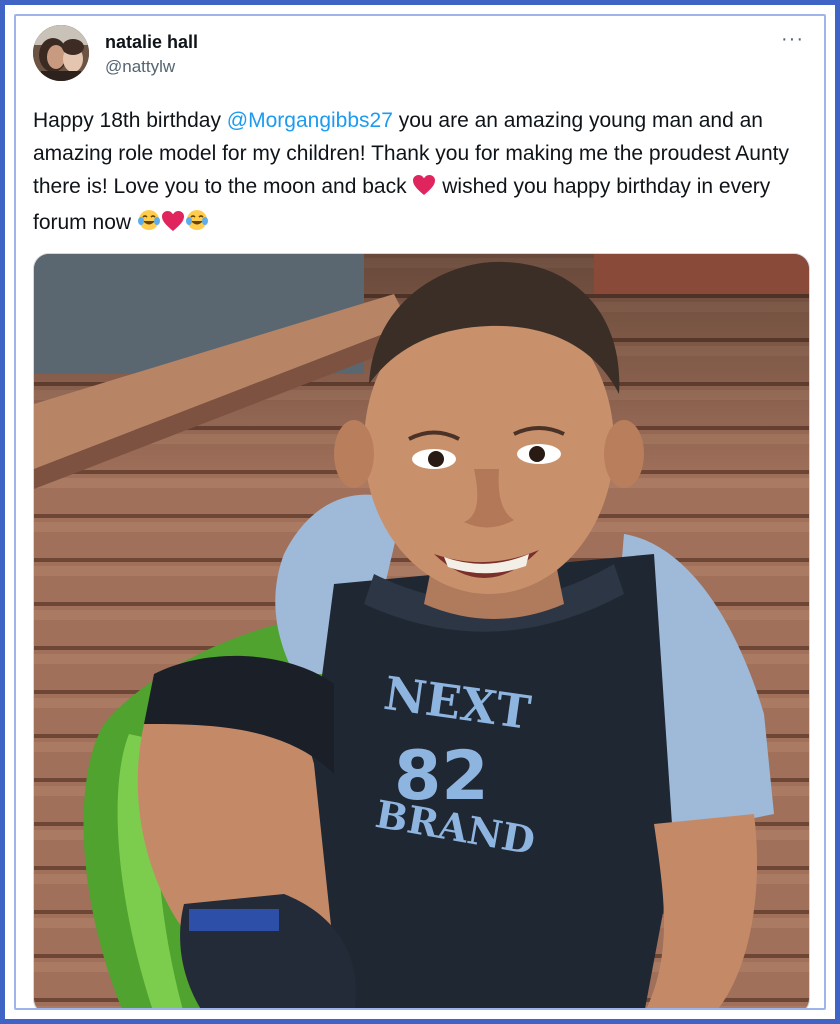 The height and width of the screenshot is (1024, 840). Describe the element at coordinates (130, 120) in the screenshot. I see `tweet-text-part: Happy 18th birthday` at that location.